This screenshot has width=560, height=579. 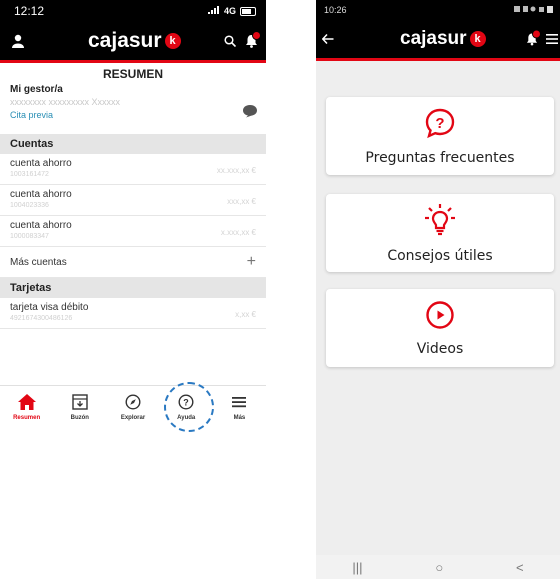 What do you see at coordinates (38, 262) in the screenshot?
I see `more-accounts-label: Más cuentas` at bounding box center [38, 262].